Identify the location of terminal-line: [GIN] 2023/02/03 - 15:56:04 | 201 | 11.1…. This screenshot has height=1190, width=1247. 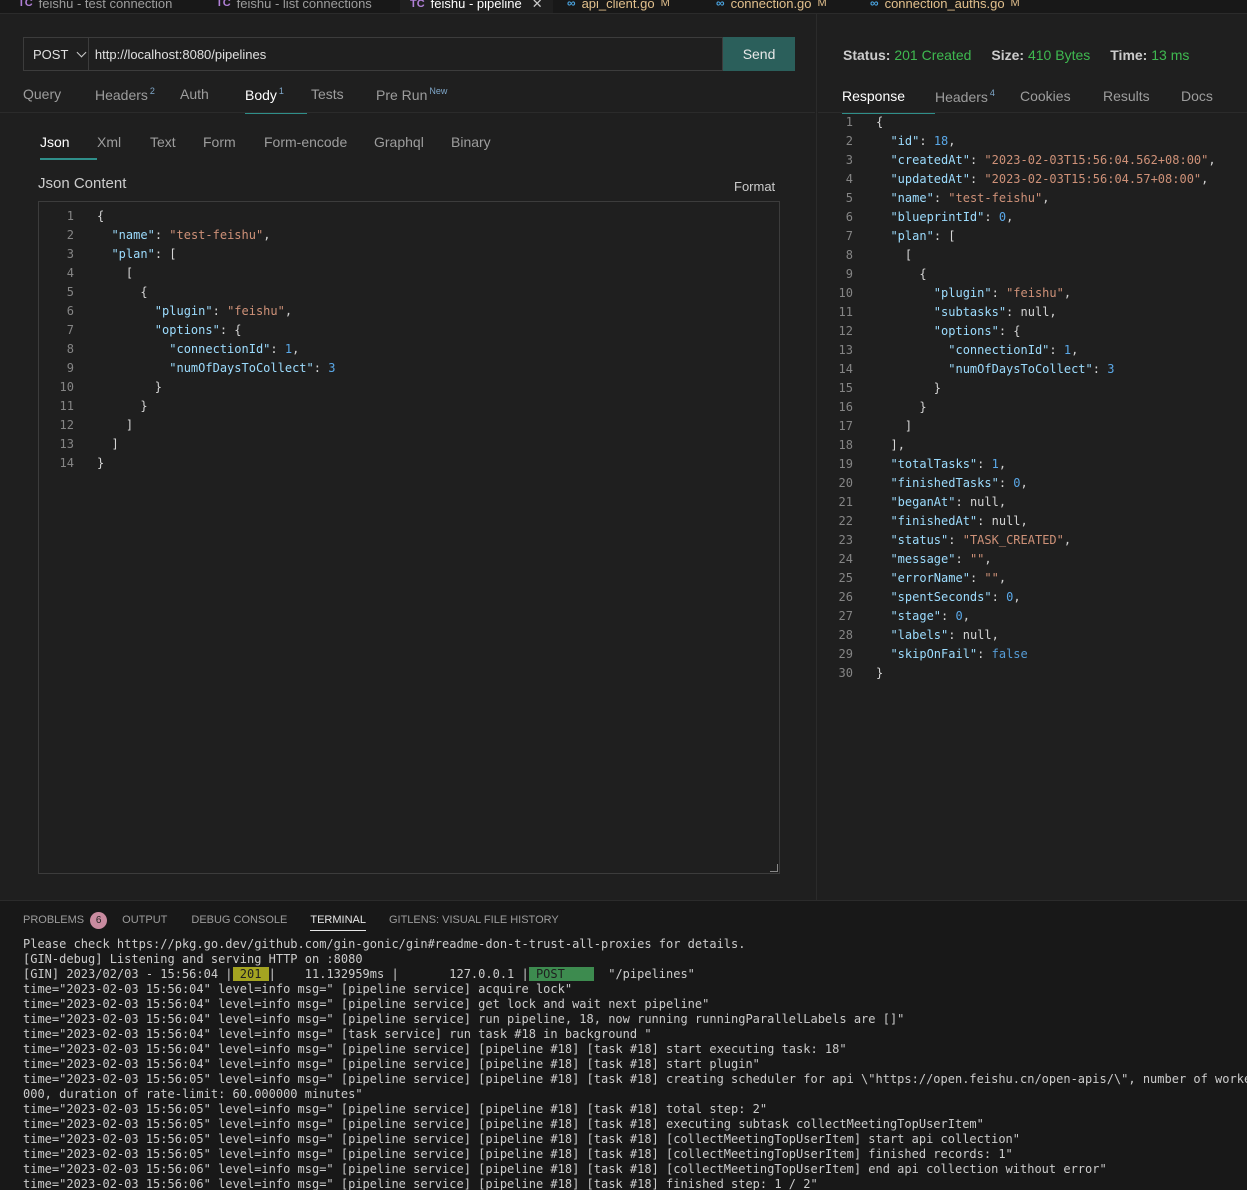
(359, 974).